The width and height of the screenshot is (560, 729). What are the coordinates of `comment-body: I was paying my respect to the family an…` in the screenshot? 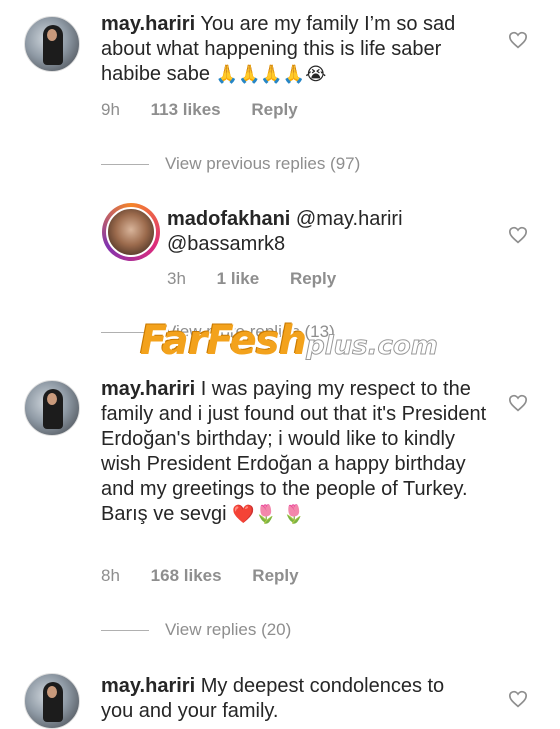 It's located at (294, 451).